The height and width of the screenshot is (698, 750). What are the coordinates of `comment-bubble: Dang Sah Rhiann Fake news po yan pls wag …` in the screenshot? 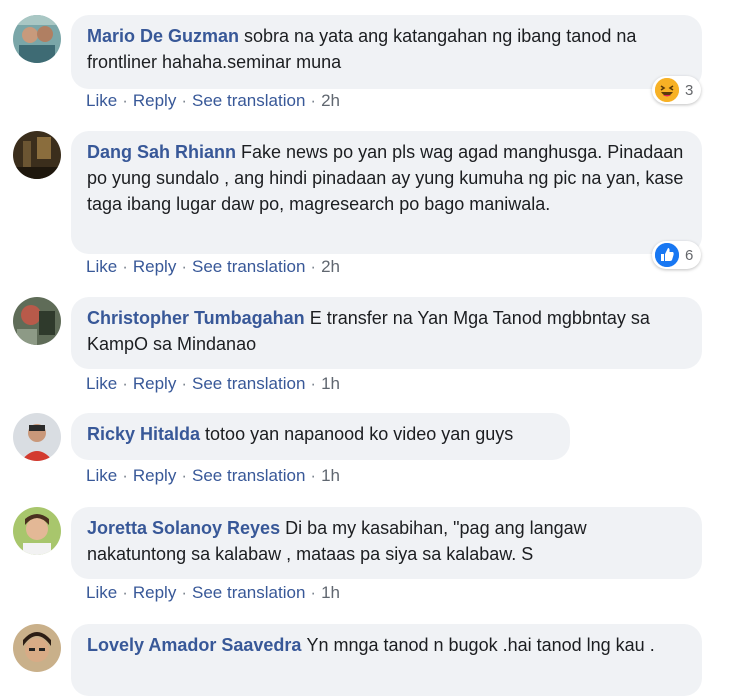 It's located at (386, 192).